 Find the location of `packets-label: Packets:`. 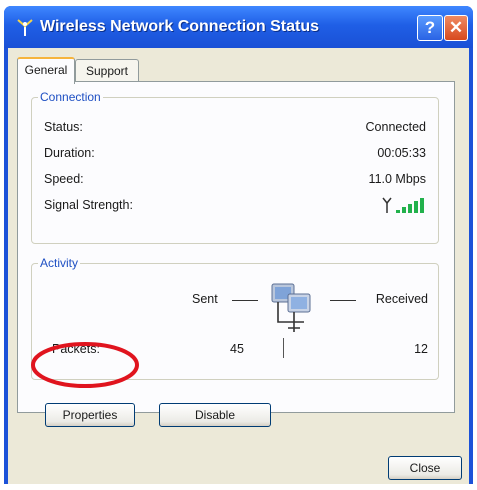

packets-label: Packets: is located at coordinates (76, 349).